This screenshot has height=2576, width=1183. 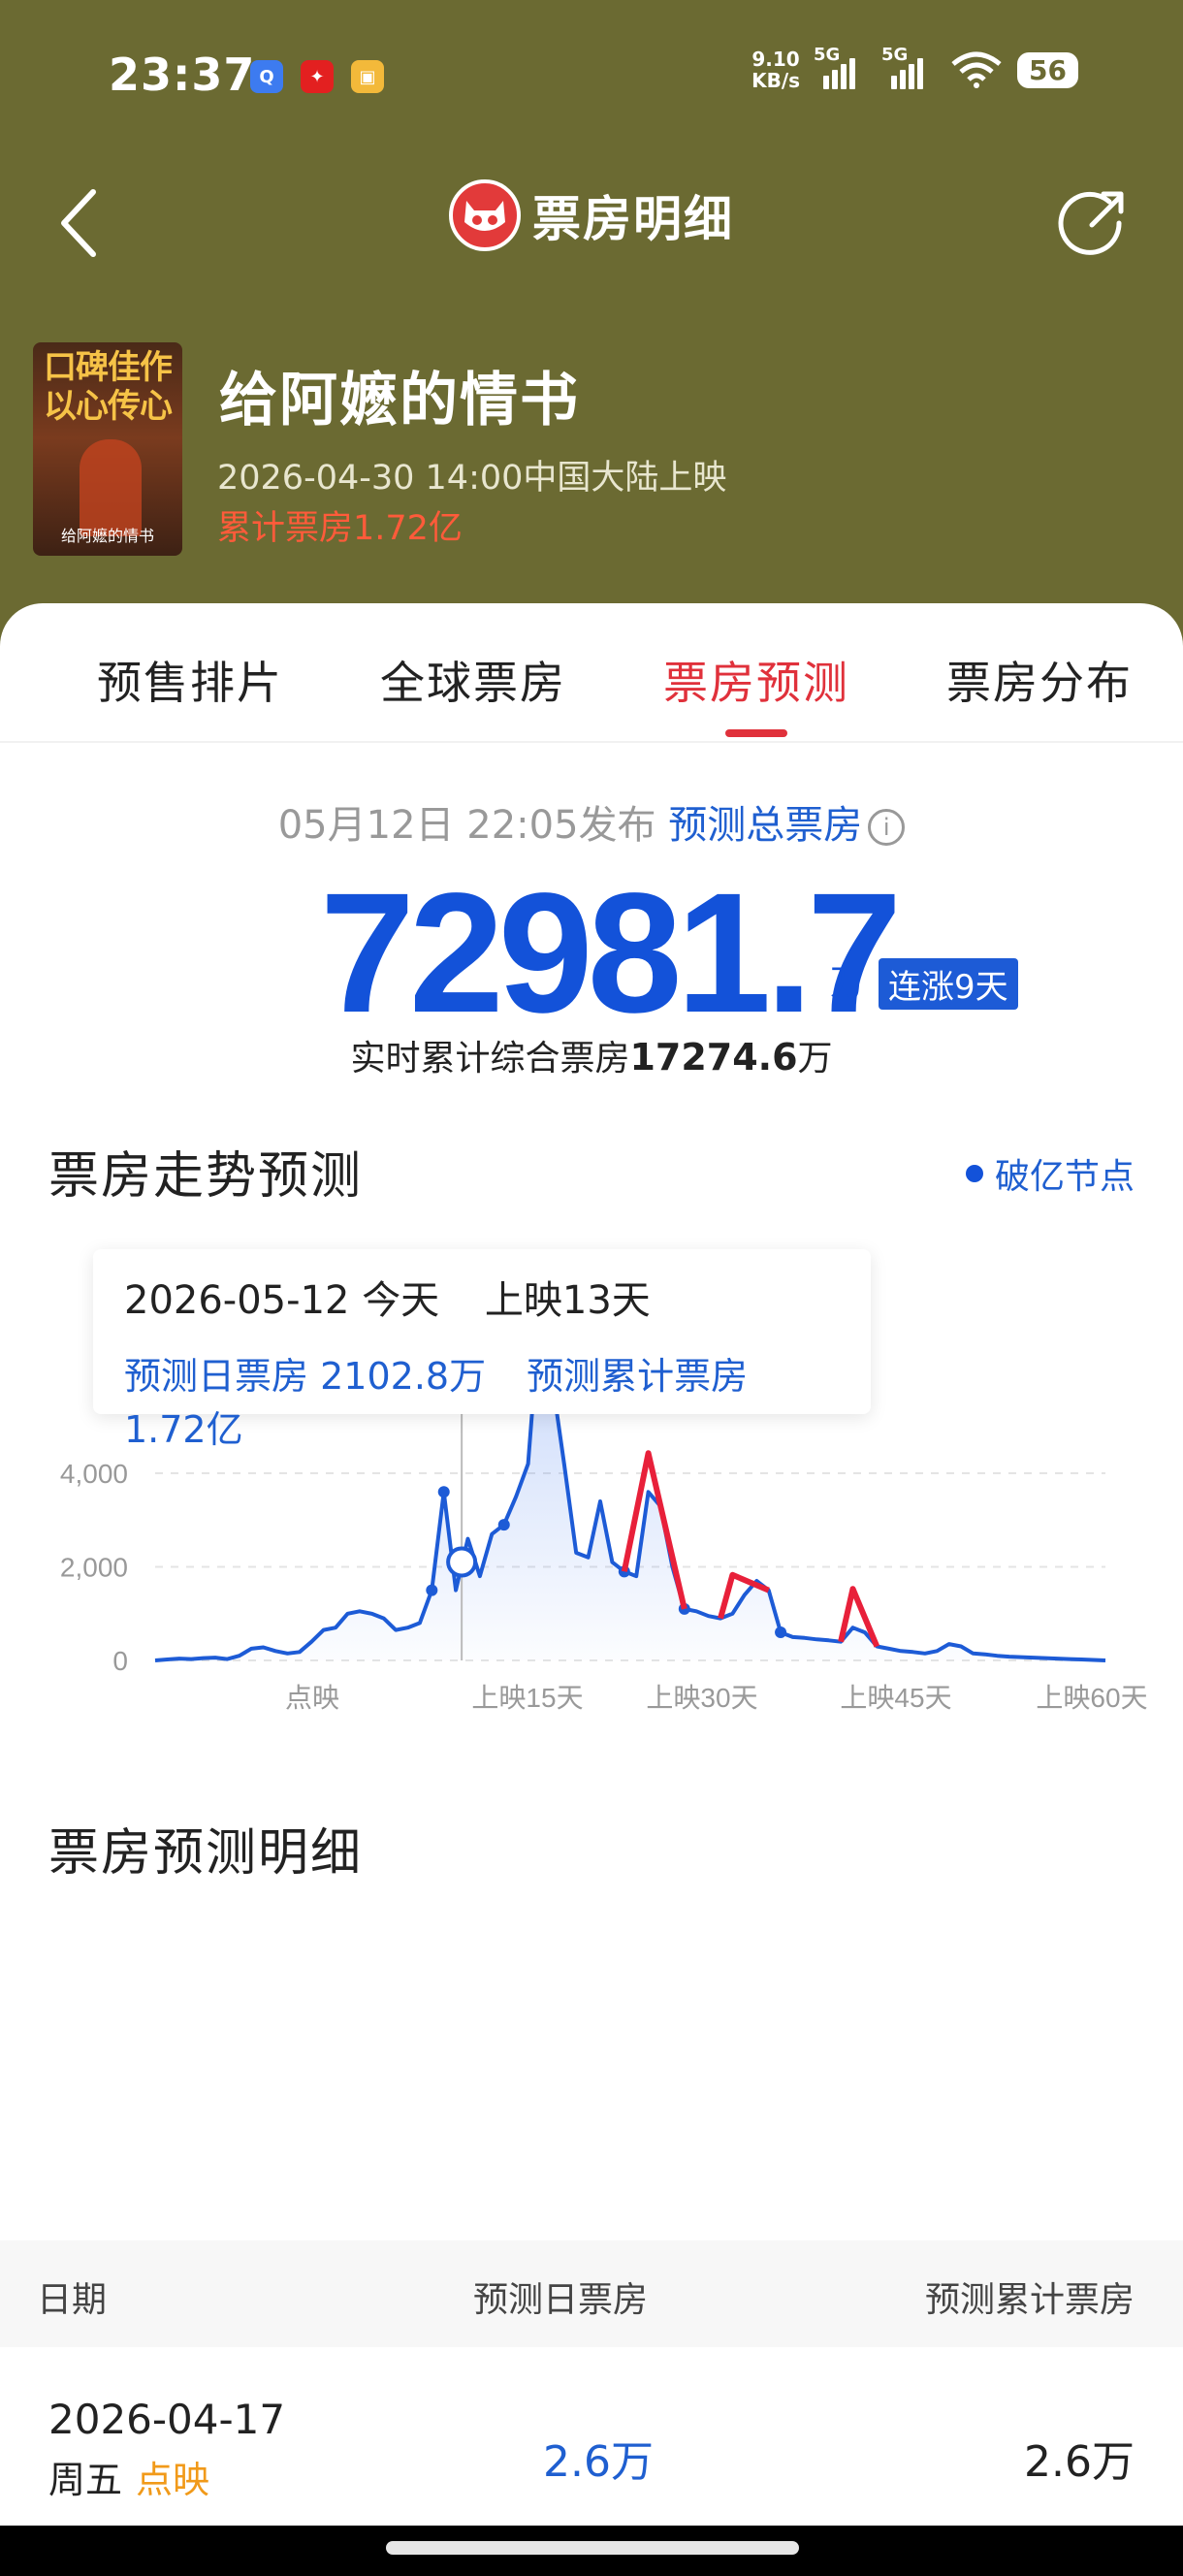 I want to click on status-indicators: 9.10 KB/s 5G 5G 56, so click(x=914, y=68).